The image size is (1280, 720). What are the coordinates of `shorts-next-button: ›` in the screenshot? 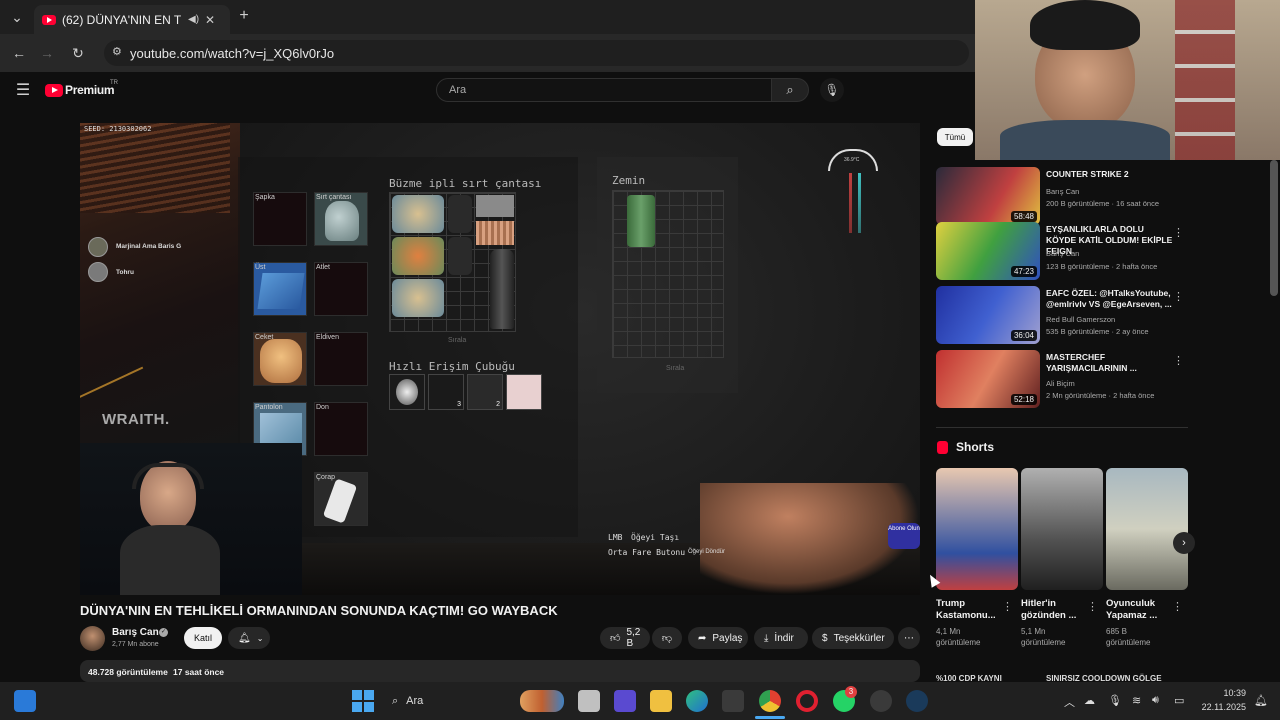 It's located at (1184, 543).